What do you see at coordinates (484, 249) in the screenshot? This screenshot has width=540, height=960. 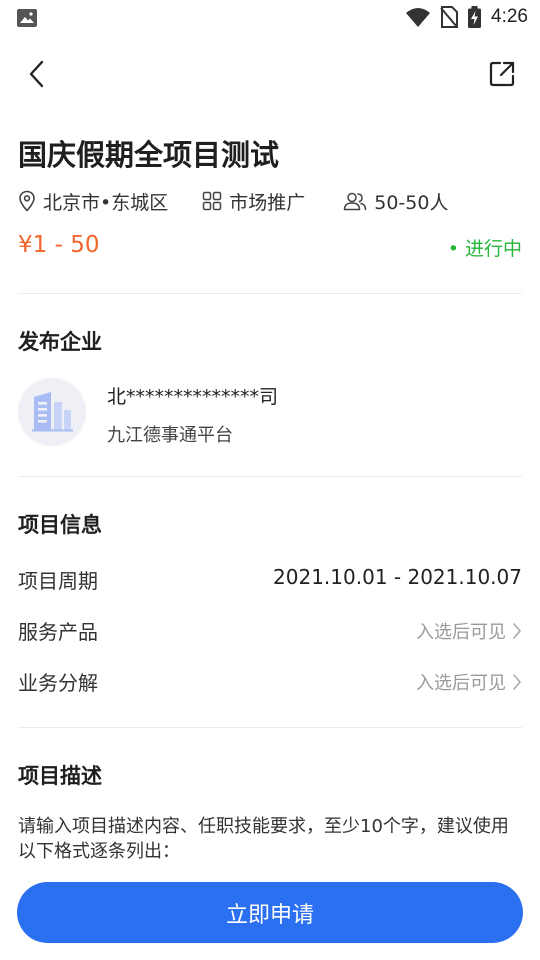 I see `status-badge: • 进行中` at bounding box center [484, 249].